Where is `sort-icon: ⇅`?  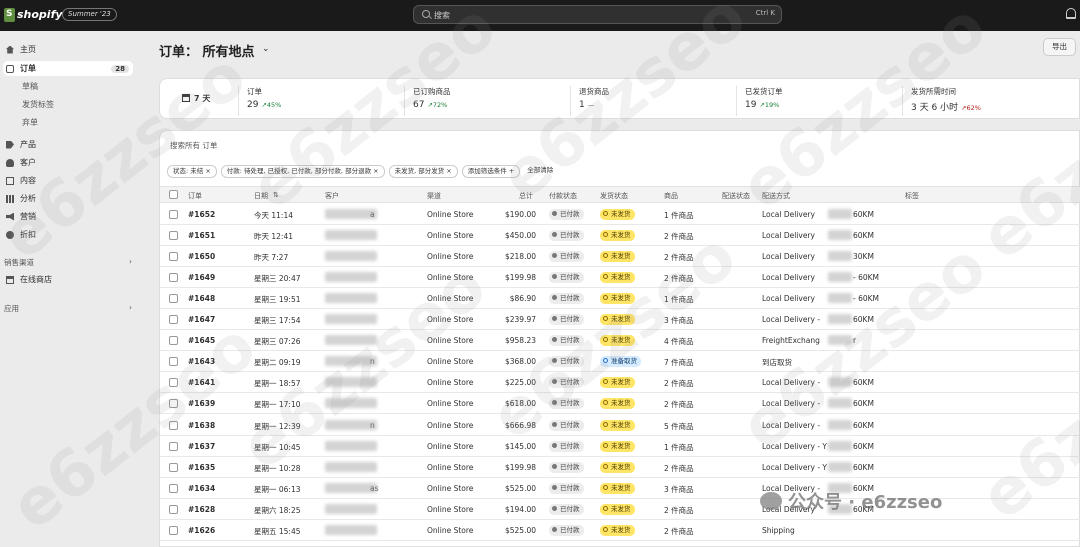
sort-icon: ⇅ is located at coordinates (276, 195).